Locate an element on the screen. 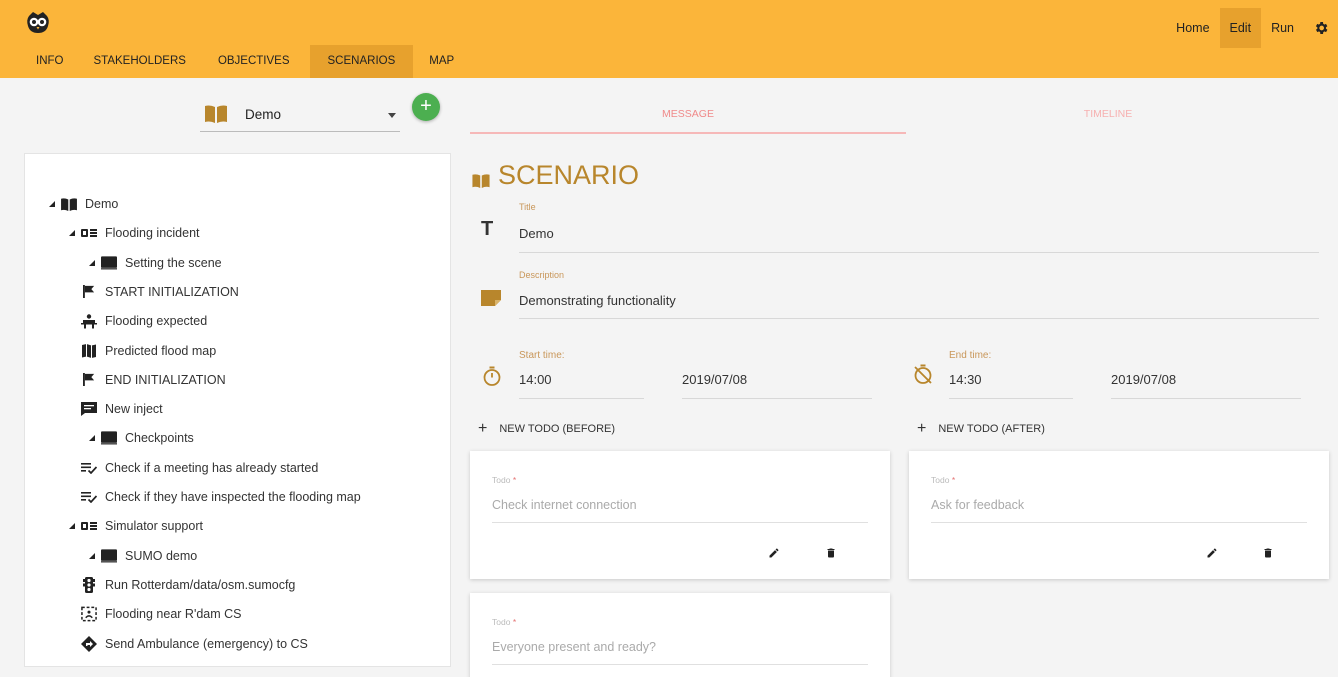 This screenshot has height=677, width=1338. page-title: SCENARIO is located at coordinates (555, 175).